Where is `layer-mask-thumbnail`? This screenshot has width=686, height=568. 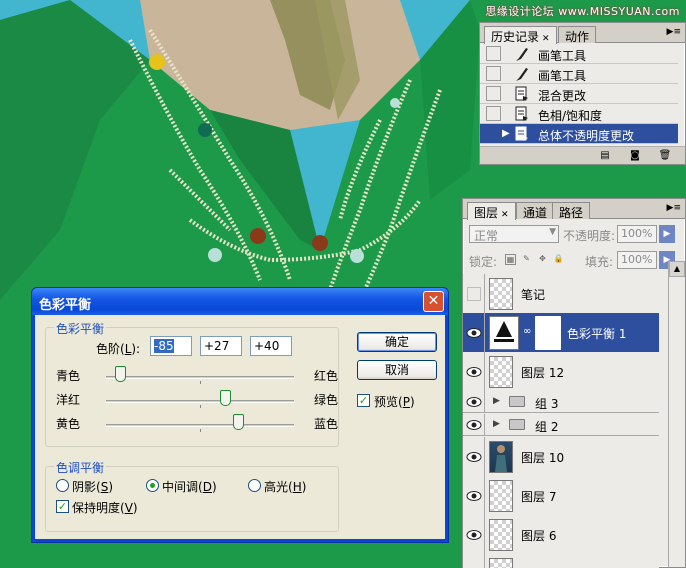 layer-mask-thumbnail is located at coordinates (548, 333).